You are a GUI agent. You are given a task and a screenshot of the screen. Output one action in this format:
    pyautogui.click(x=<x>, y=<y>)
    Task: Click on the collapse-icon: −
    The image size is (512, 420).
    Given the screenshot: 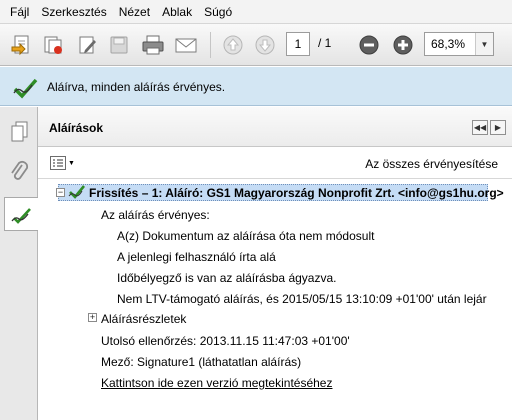 What is the action you would take?
    pyautogui.click(x=60, y=192)
    